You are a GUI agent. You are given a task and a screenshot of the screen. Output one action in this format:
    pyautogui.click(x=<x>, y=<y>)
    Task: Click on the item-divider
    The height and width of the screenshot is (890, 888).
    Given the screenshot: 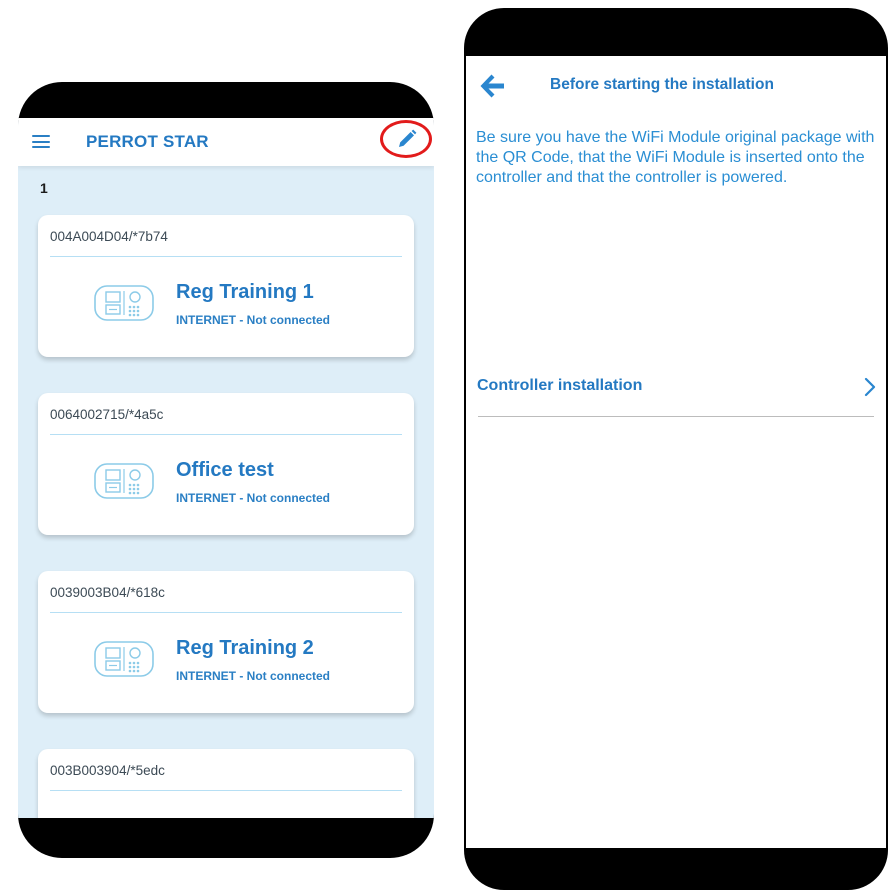 What is the action you would take?
    pyautogui.click(x=676, y=416)
    